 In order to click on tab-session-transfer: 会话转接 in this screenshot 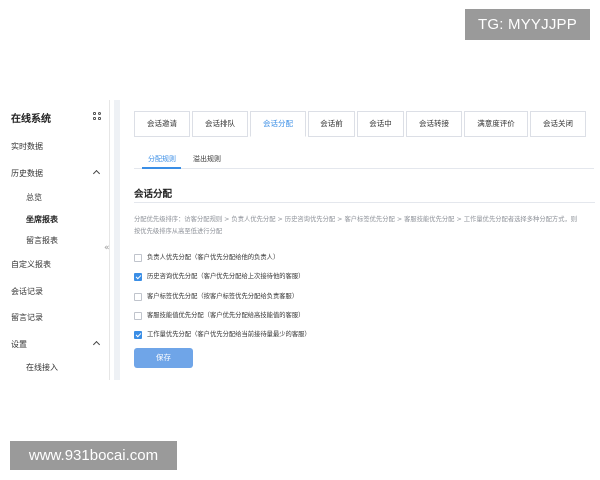, I will do `click(434, 124)`.